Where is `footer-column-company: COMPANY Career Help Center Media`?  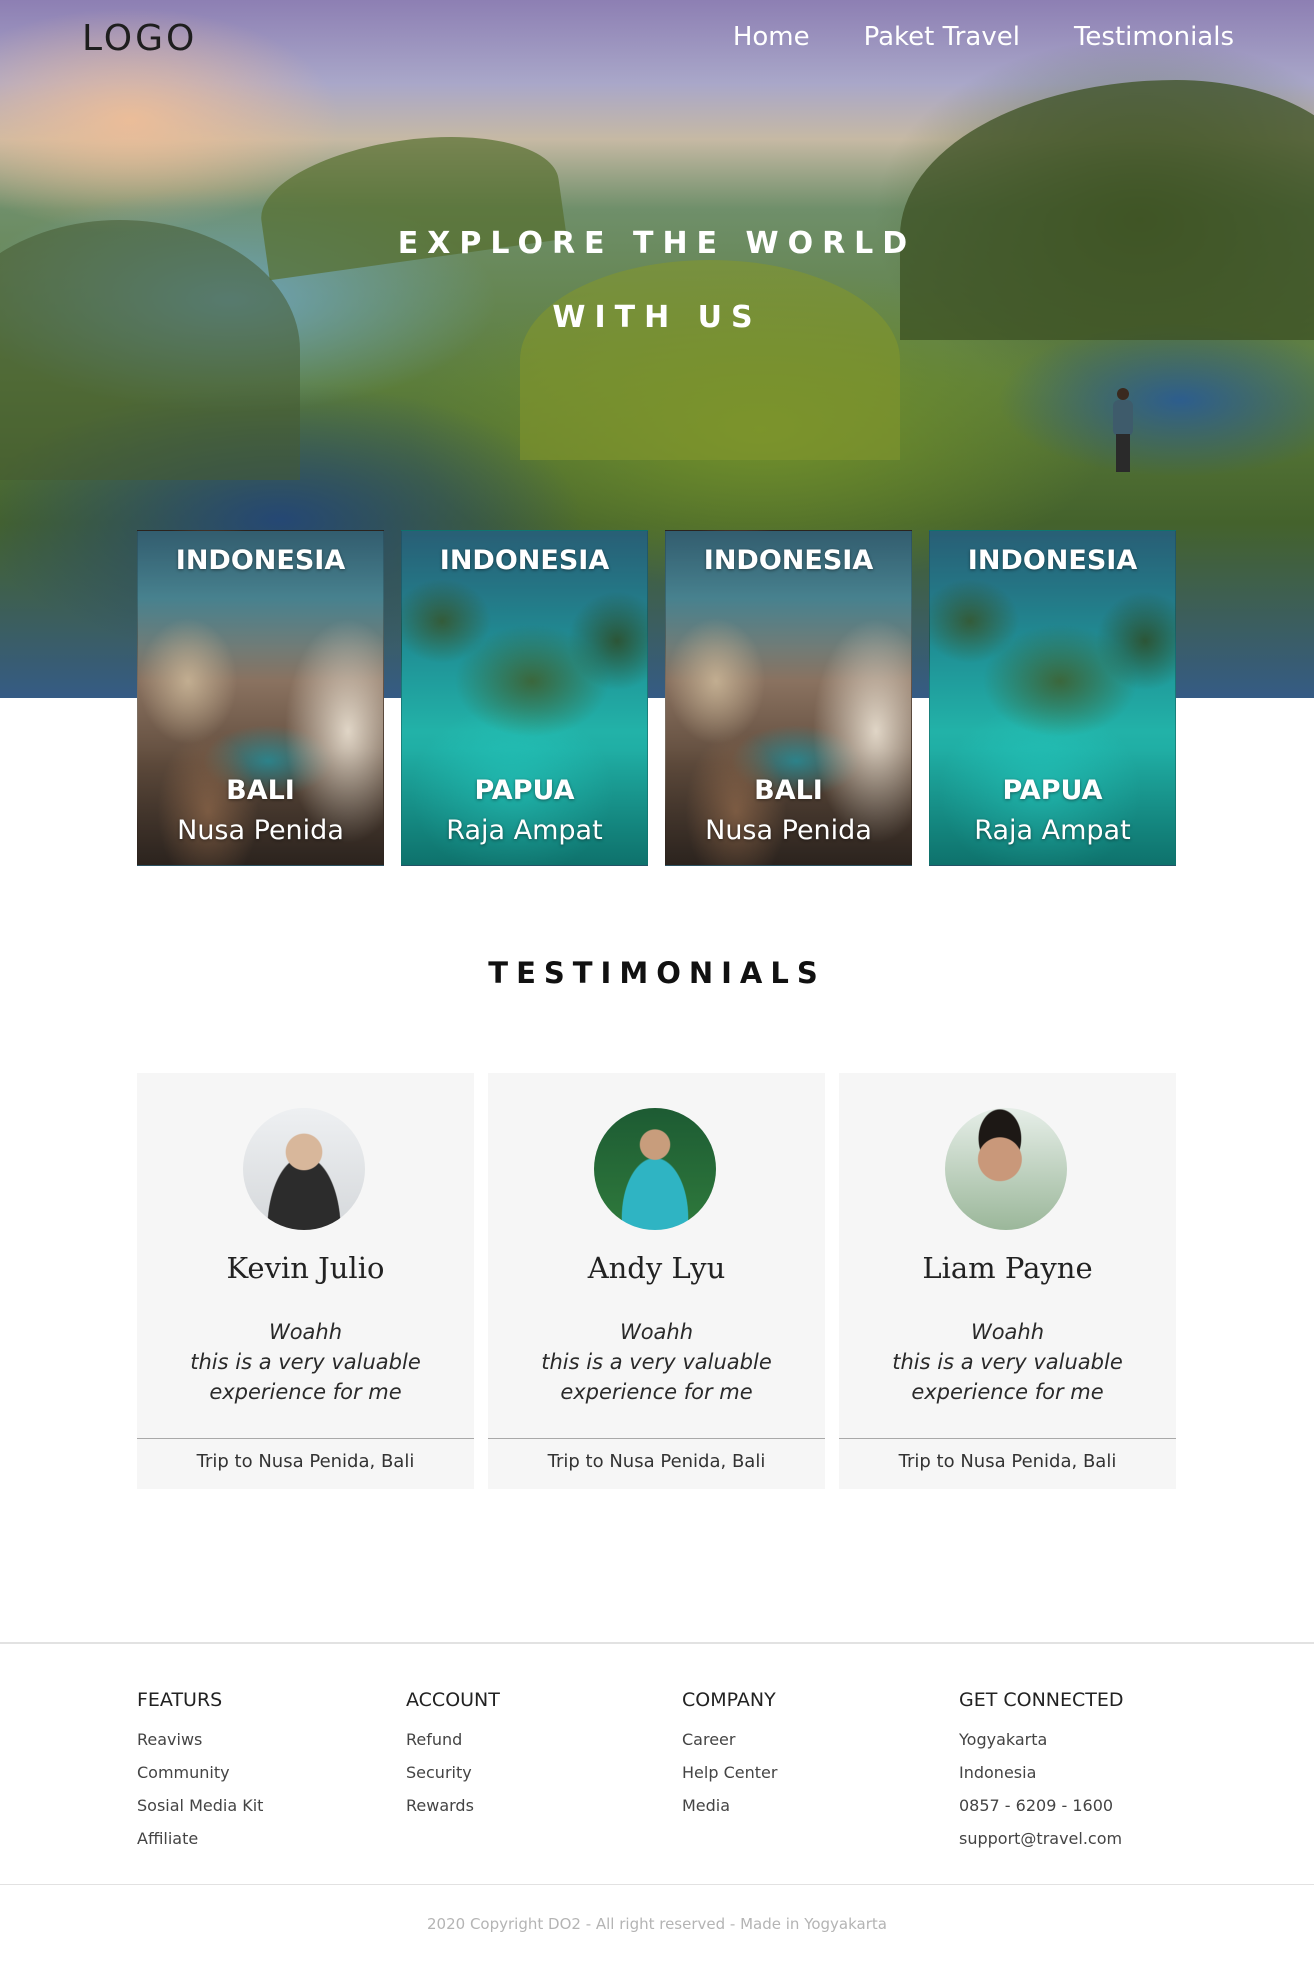 footer-column-company: COMPANY Career Help Center Media is located at coordinates (729, 1755).